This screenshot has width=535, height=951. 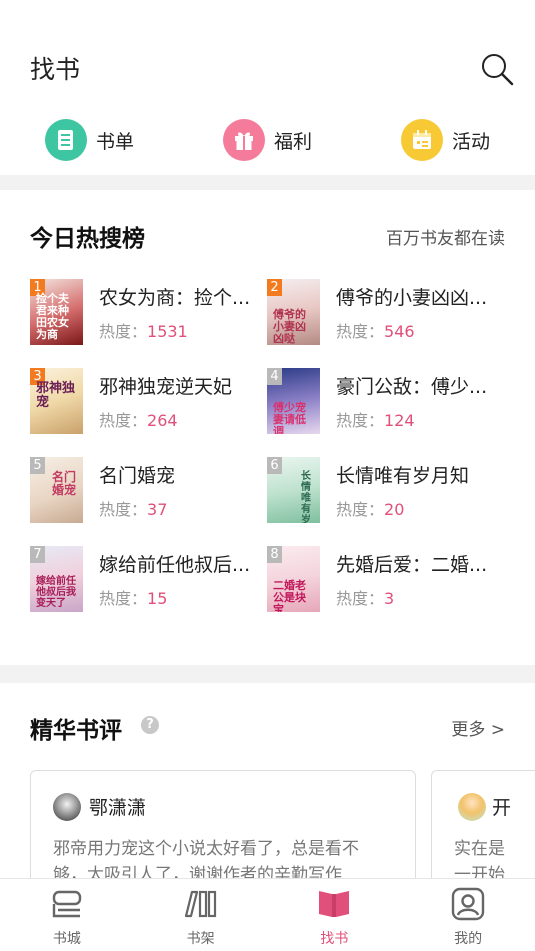 I want to click on review-text: 实在是一开始, so click(x=479, y=858).